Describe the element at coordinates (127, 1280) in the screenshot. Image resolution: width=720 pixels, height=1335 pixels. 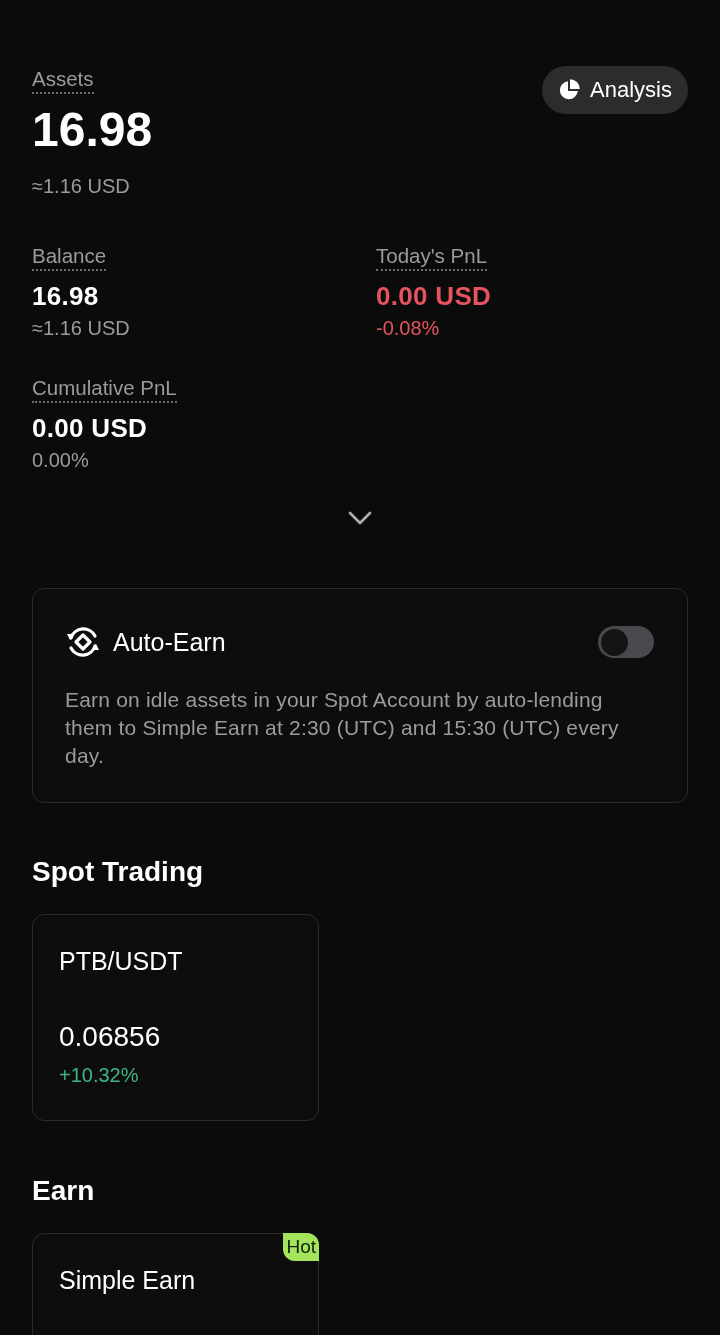
I see `product-name: Simple Earn` at that location.